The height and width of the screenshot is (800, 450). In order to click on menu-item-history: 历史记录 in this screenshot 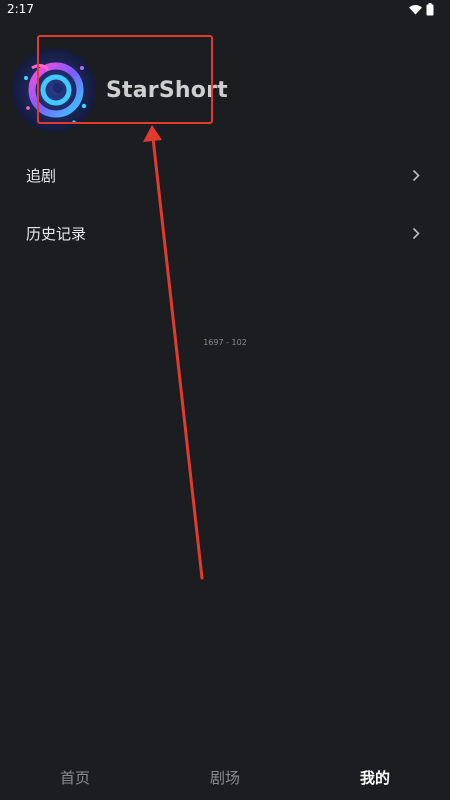, I will do `click(225, 233)`.